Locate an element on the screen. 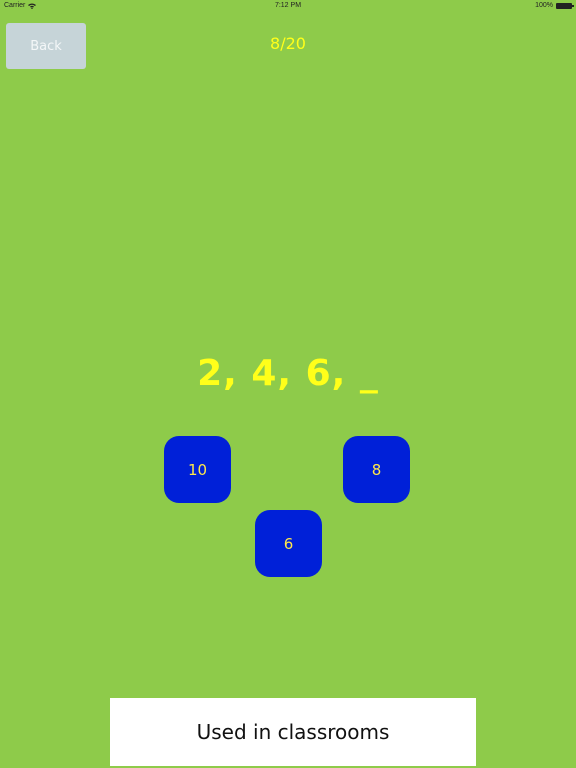  battery-percent: 100% is located at coordinates (544, 5).